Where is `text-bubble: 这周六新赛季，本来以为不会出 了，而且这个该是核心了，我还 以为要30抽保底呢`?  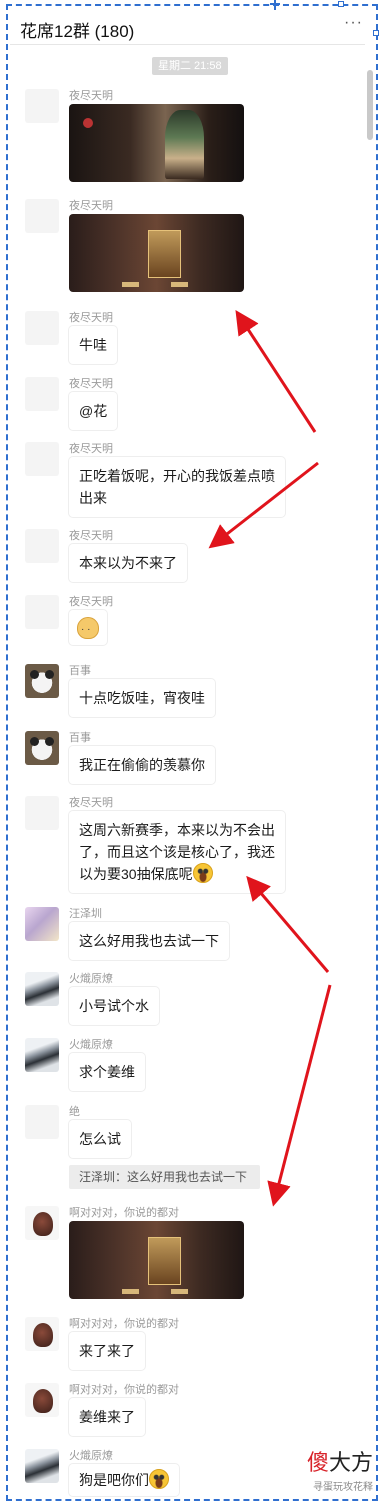
text-bubble: 这周六新赛季，本来以为不会出 了，而且这个该是核心了，我还 以为要30抽保底呢 is located at coordinates (177, 852).